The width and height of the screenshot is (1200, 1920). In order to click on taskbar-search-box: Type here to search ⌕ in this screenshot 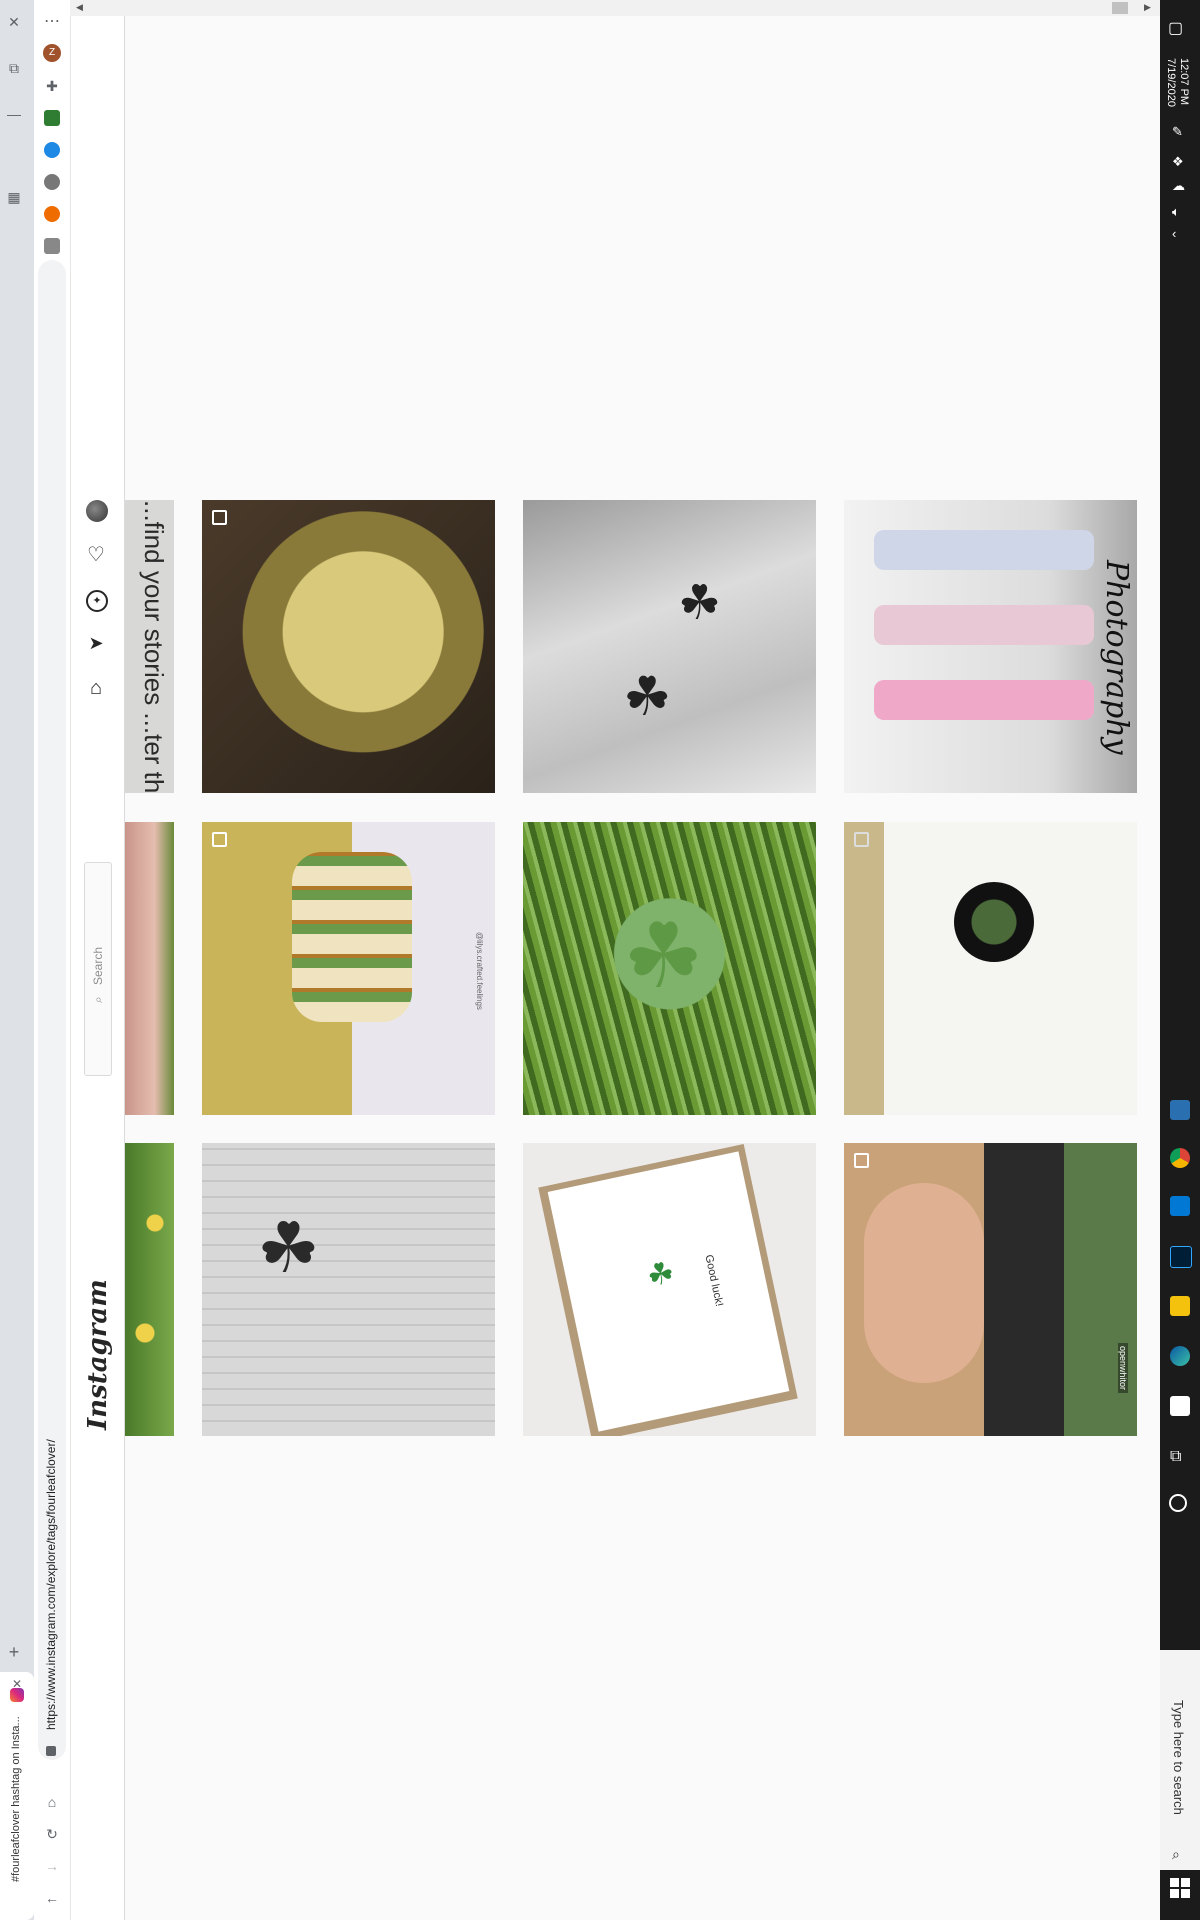, I will do `click(1180, 1760)`.